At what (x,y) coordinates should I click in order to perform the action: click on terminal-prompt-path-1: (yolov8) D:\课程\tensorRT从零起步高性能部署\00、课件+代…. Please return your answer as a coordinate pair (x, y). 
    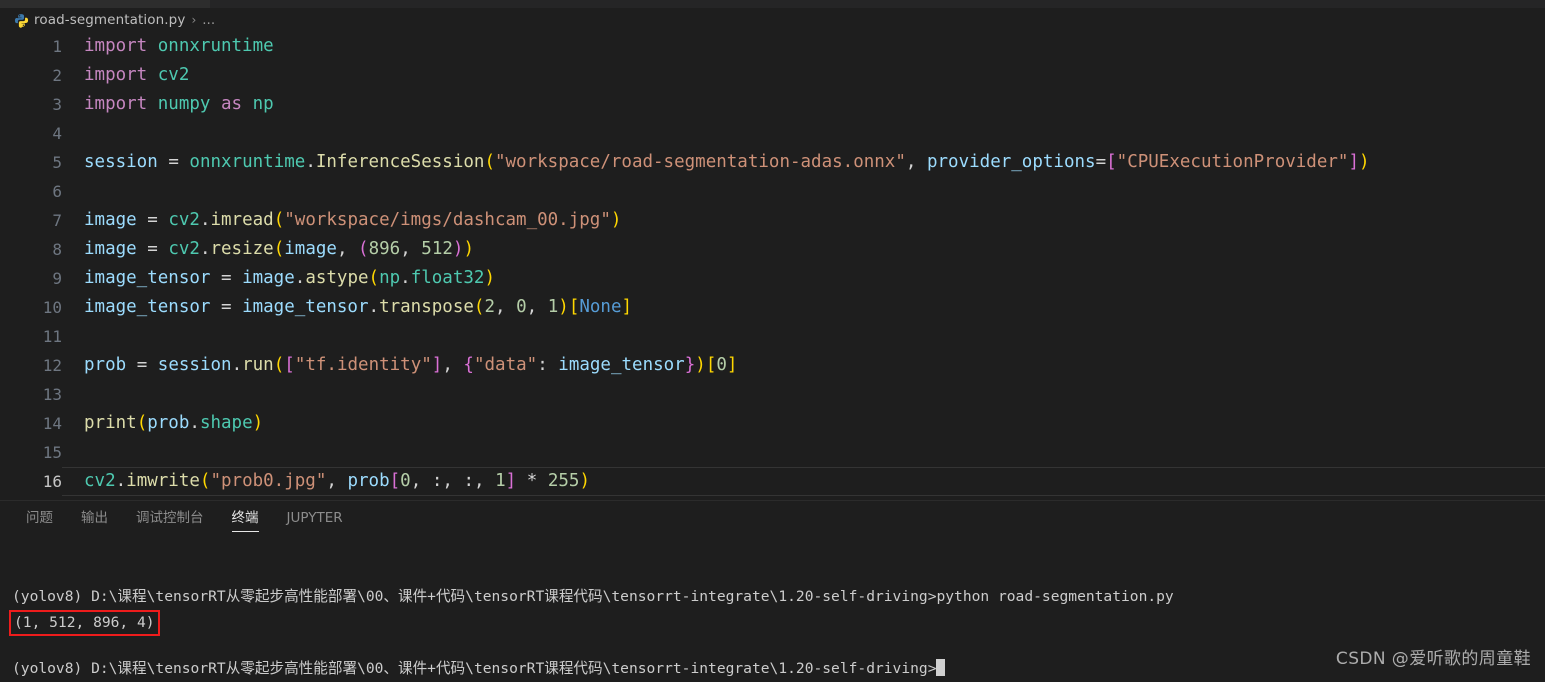
    Looking at the image, I should click on (474, 596).